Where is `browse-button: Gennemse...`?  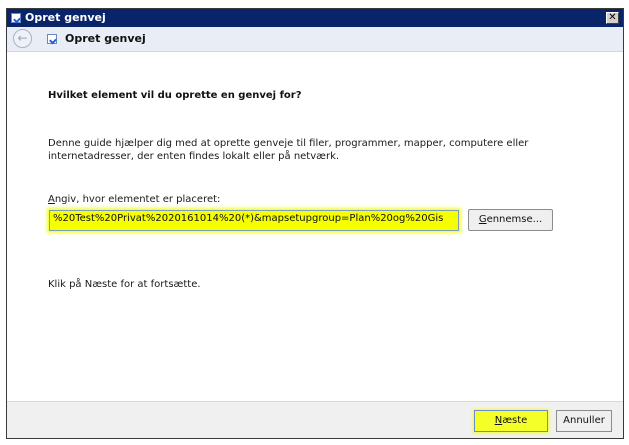 browse-button: Gennemse... is located at coordinates (510, 220).